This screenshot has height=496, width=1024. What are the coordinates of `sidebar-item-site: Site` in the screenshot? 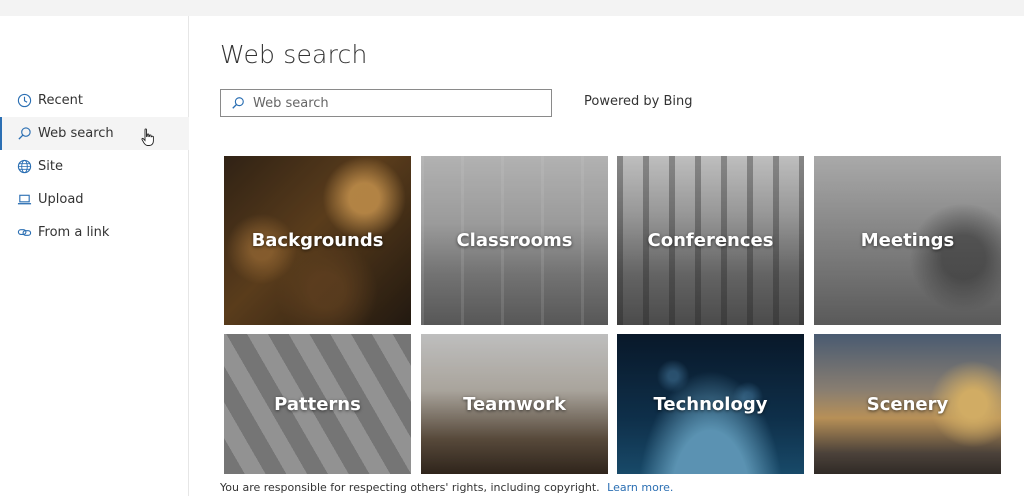 It's located at (94, 166).